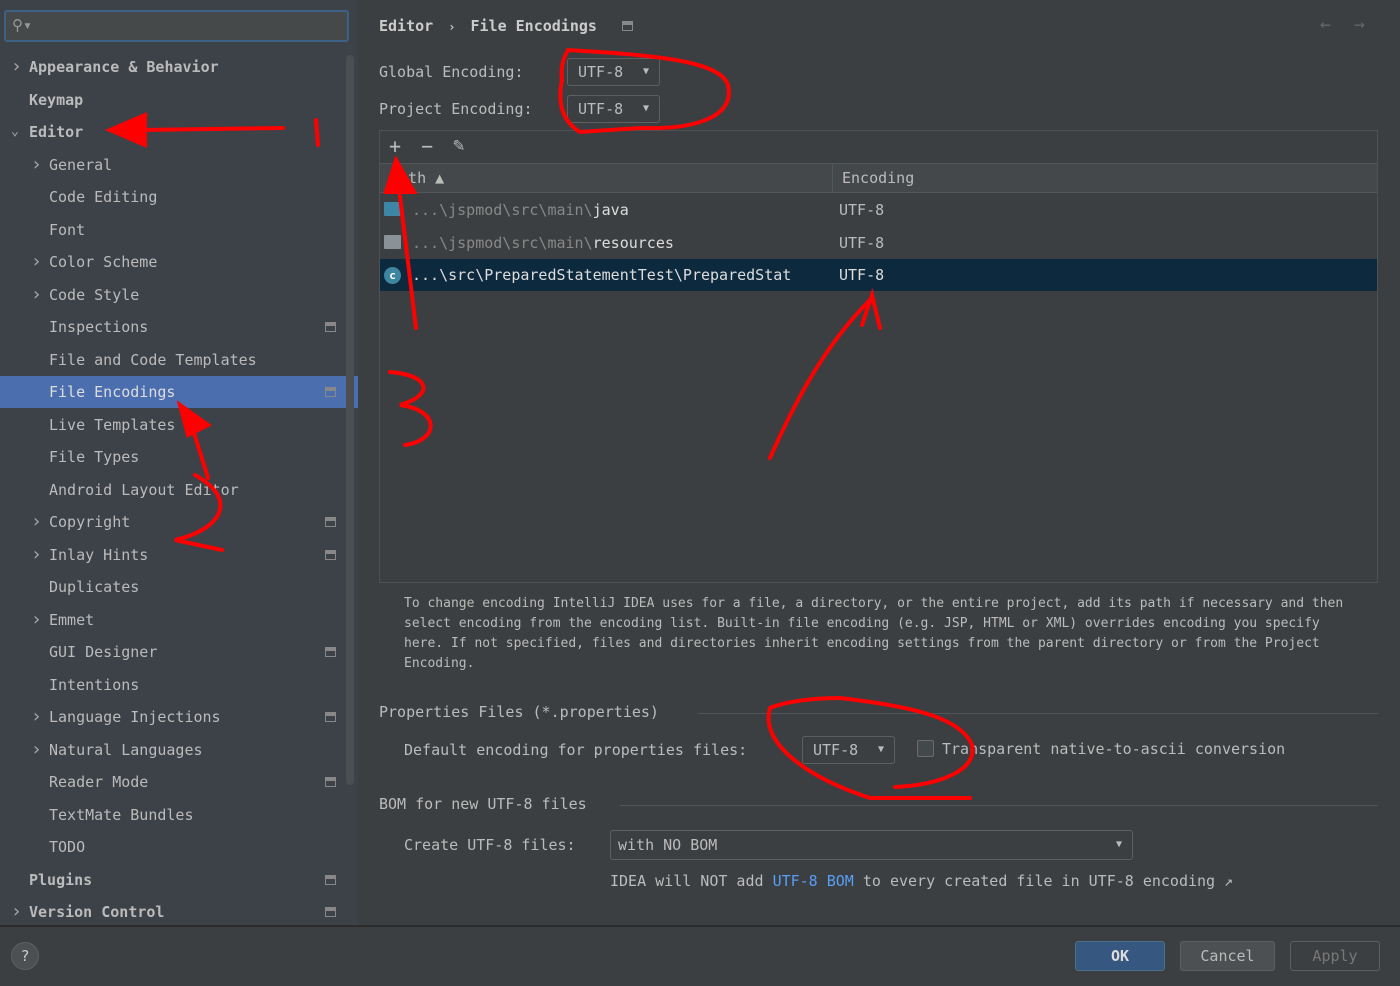 This screenshot has height=986, width=1400. Describe the element at coordinates (878, 178) in the screenshot. I see `column-encoding: Encoding` at that location.